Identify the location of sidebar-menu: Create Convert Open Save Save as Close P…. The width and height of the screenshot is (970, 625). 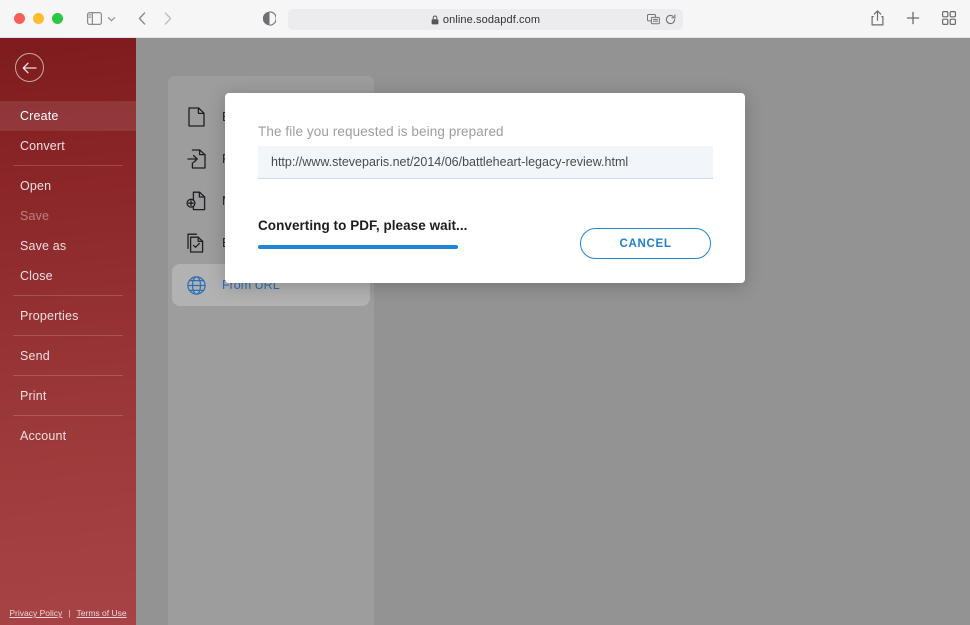
(68, 276).